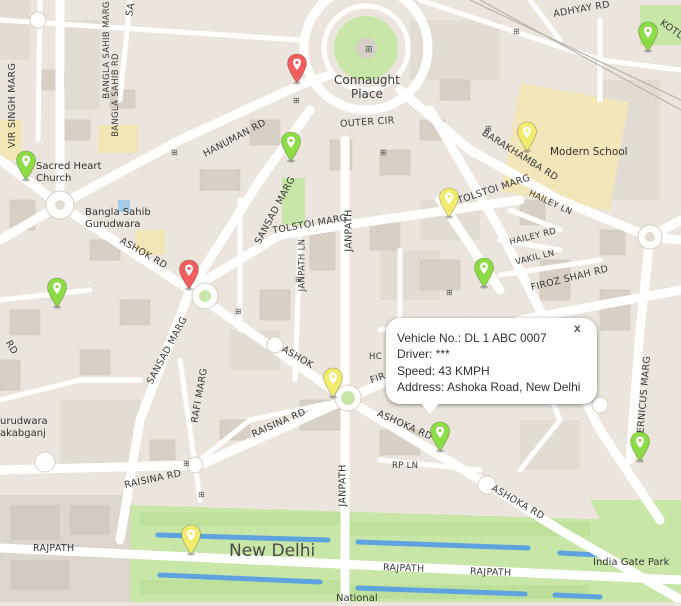 Image resolution: width=681 pixels, height=606 pixels. What do you see at coordinates (443, 370) in the screenshot?
I see `vehicle-speed: Speed: 43 KMPH` at bounding box center [443, 370].